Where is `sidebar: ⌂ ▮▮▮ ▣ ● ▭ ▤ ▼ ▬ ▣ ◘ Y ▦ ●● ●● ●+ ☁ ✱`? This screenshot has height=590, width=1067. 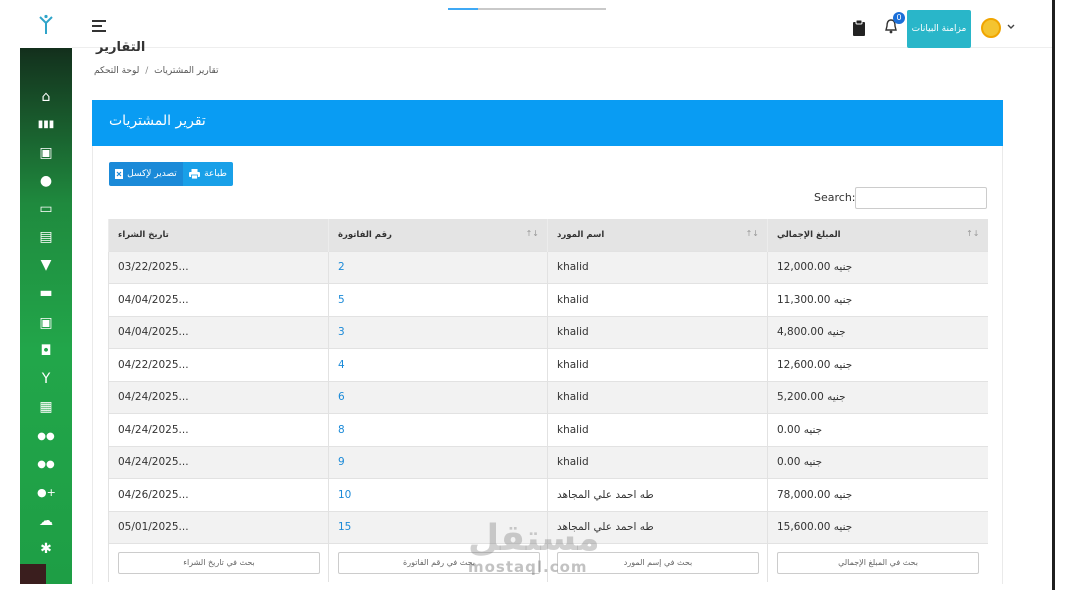
sidebar: ⌂ ▮▮▮ ▣ ● ▭ ▤ ▼ ▬ ▣ ◘ Y ▦ ●● ●● ●+ ☁ ✱ is located at coordinates (46, 292).